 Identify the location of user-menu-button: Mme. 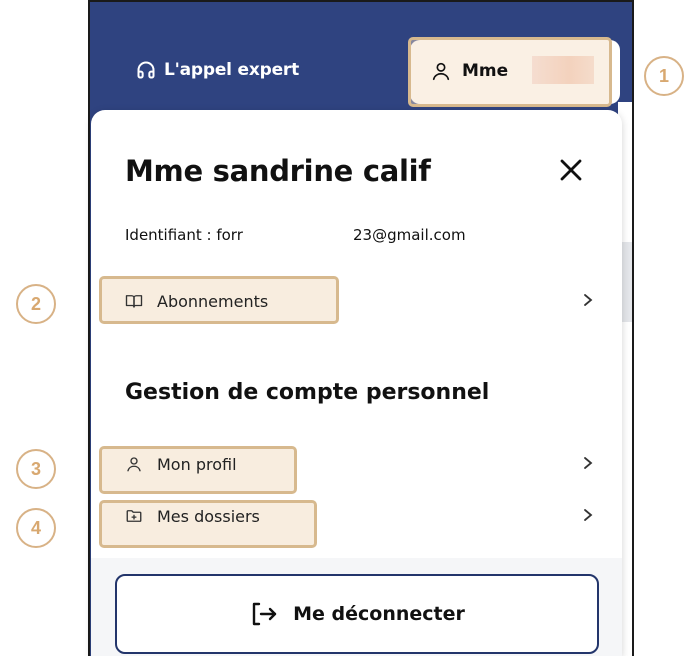
(514, 72).